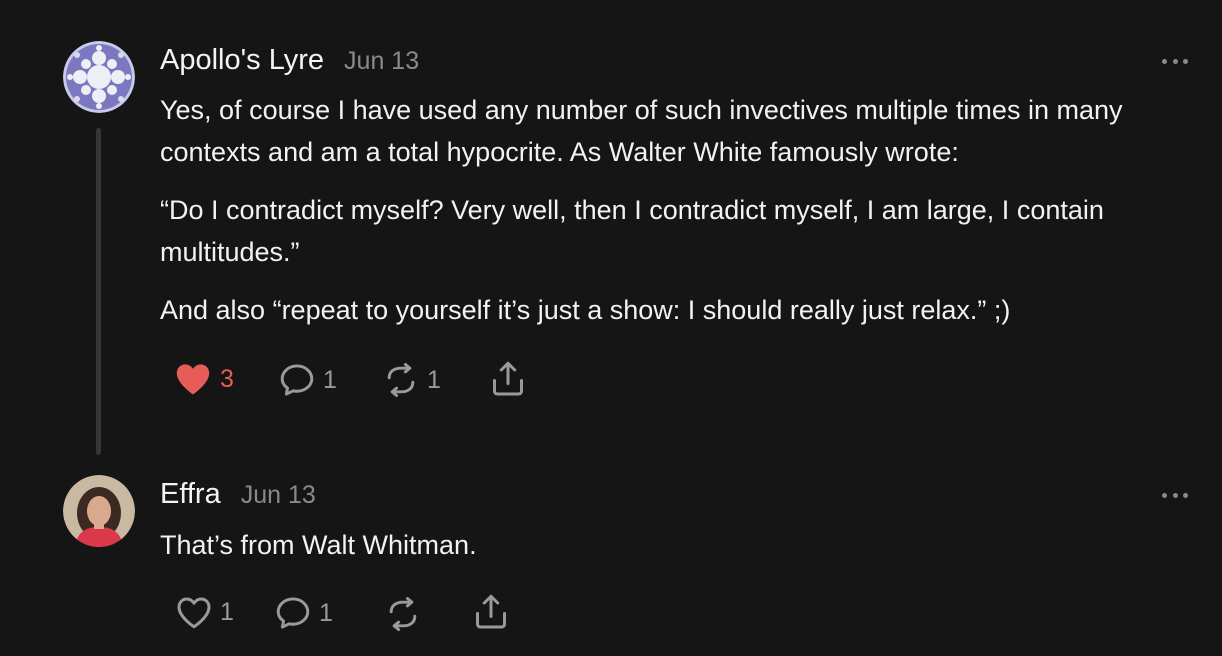  What do you see at coordinates (227, 378) in the screenshot?
I see `like-count: 3` at bounding box center [227, 378].